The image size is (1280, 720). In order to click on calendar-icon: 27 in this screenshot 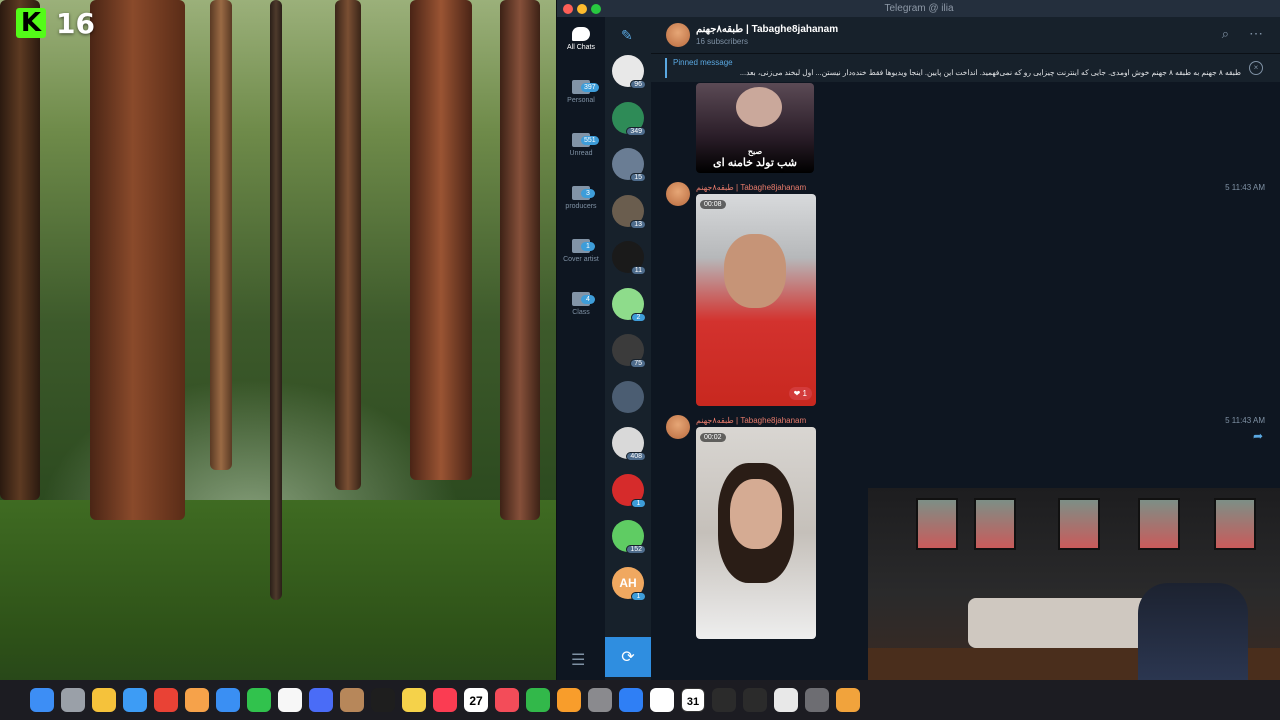, I will do `click(476, 700)`.